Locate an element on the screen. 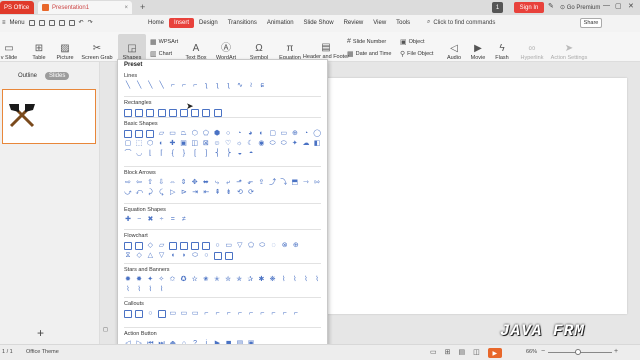  shape-icon: ⎨ is located at coordinates (218, 154).